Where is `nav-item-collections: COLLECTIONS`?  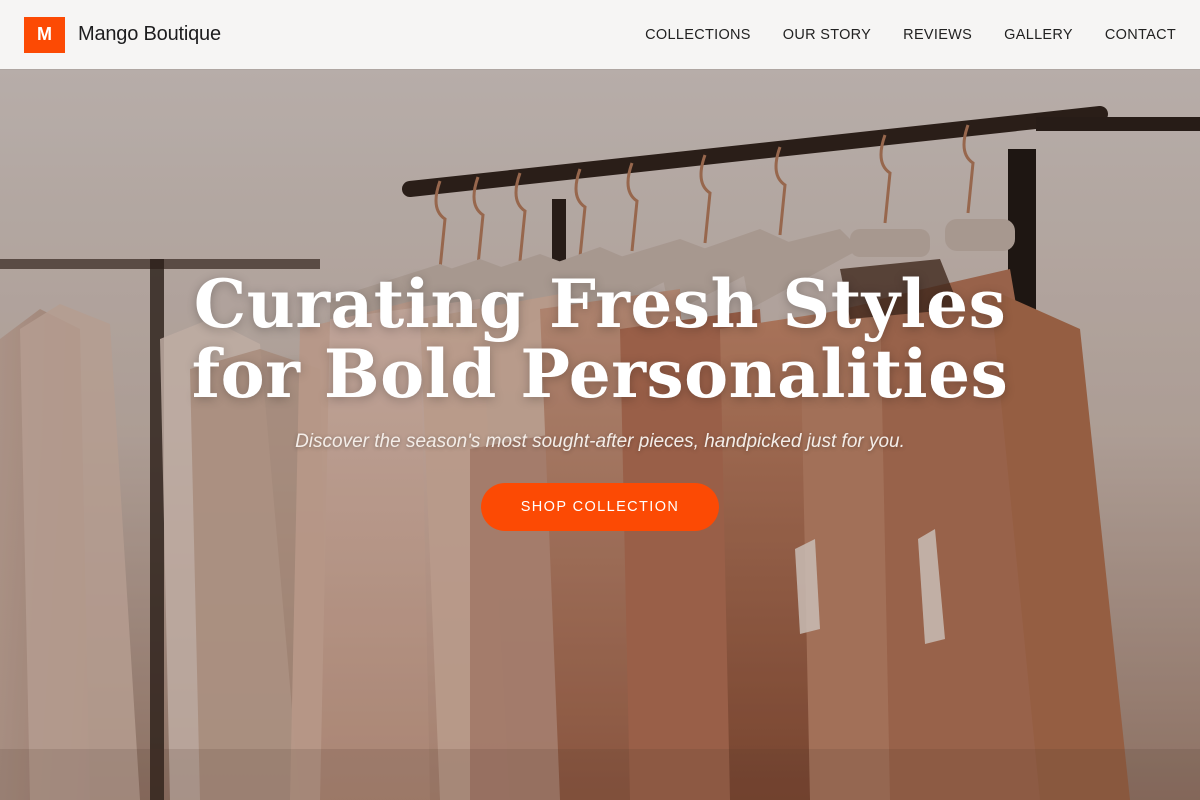 nav-item-collections: COLLECTIONS is located at coordinates (698, 35).